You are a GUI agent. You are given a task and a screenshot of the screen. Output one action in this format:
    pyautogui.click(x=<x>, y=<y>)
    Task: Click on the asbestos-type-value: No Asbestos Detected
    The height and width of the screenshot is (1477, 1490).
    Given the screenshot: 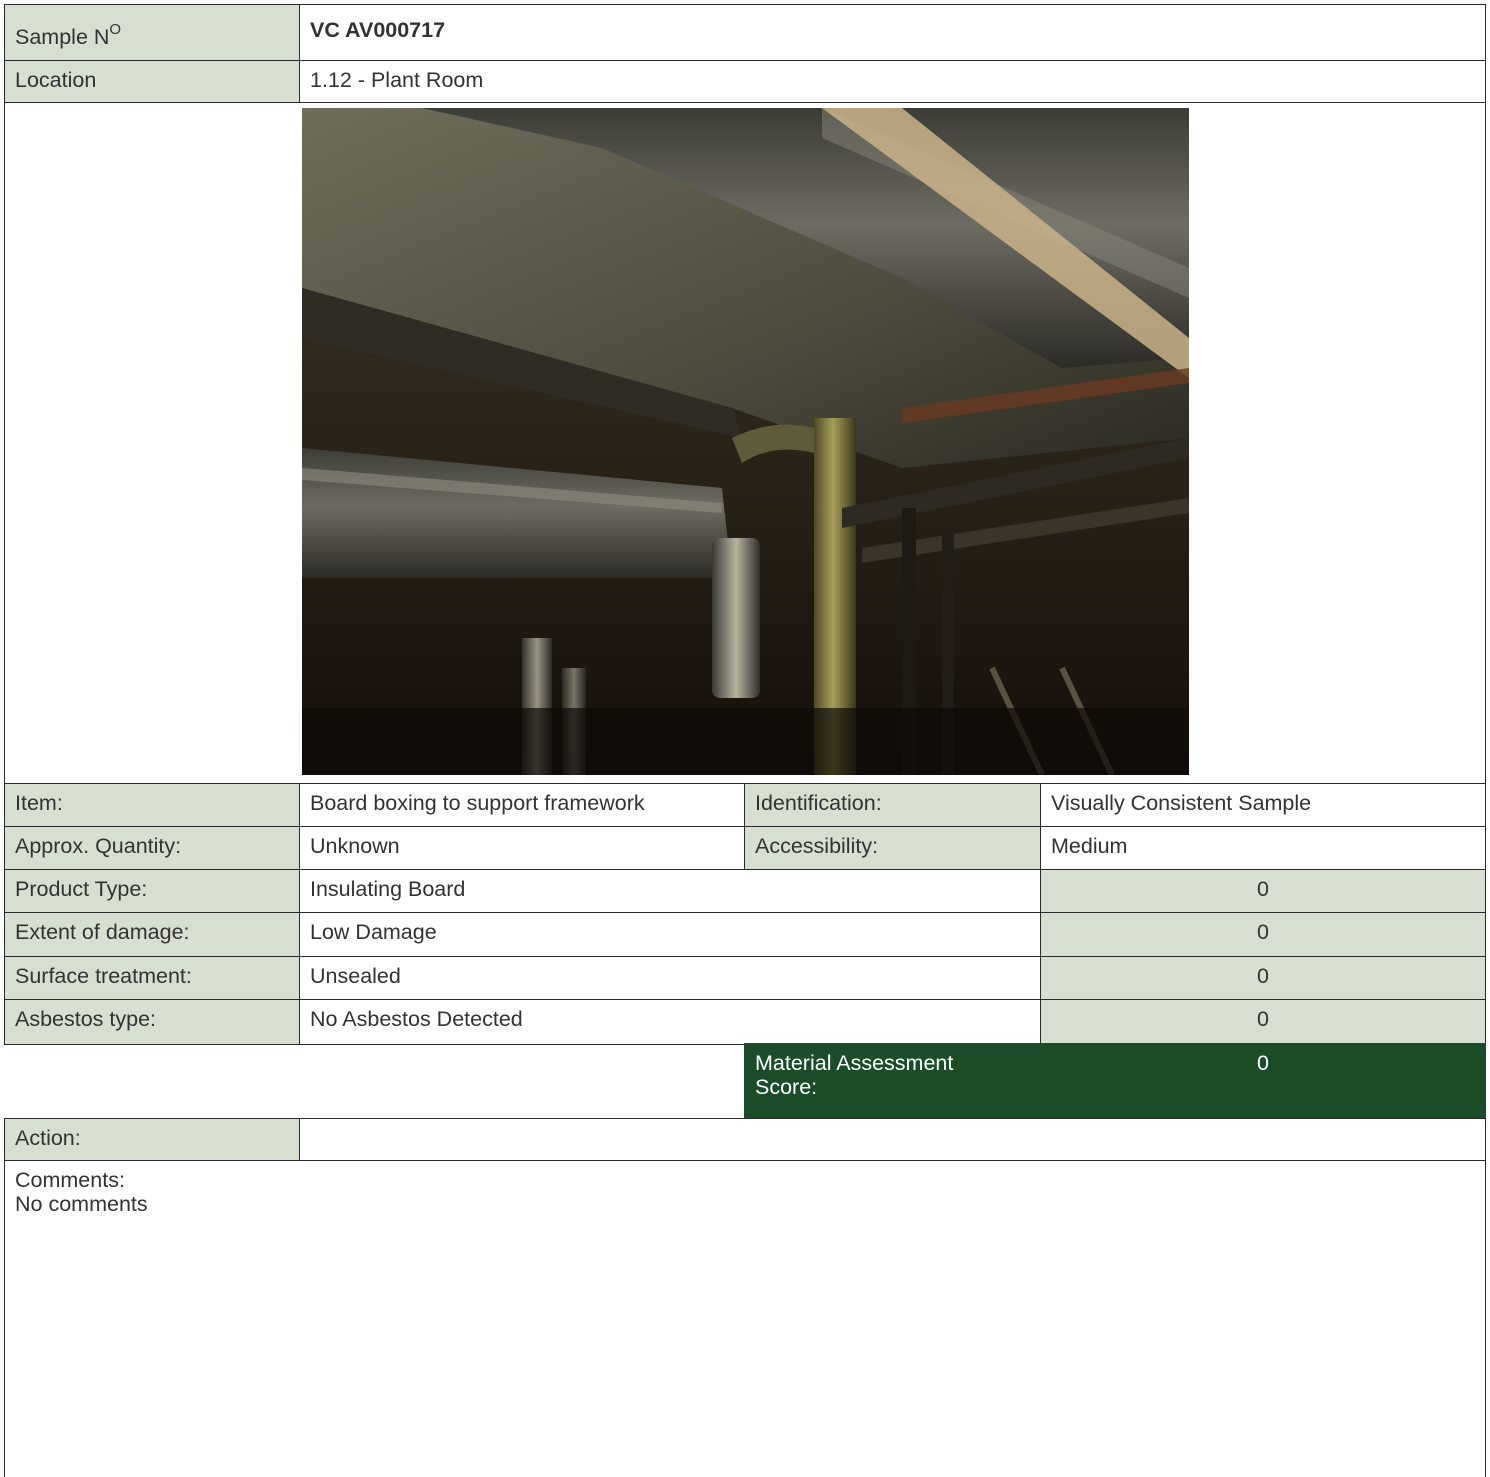 What is the action you would take?
    pyautogui.click(x=670, y=1022)
    